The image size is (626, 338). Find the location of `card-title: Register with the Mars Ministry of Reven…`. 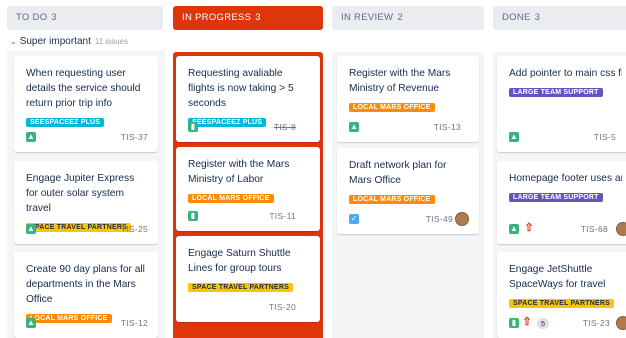

card-title: Register with the Mars Ministry of Reven… is located at coordinates (400, 81).